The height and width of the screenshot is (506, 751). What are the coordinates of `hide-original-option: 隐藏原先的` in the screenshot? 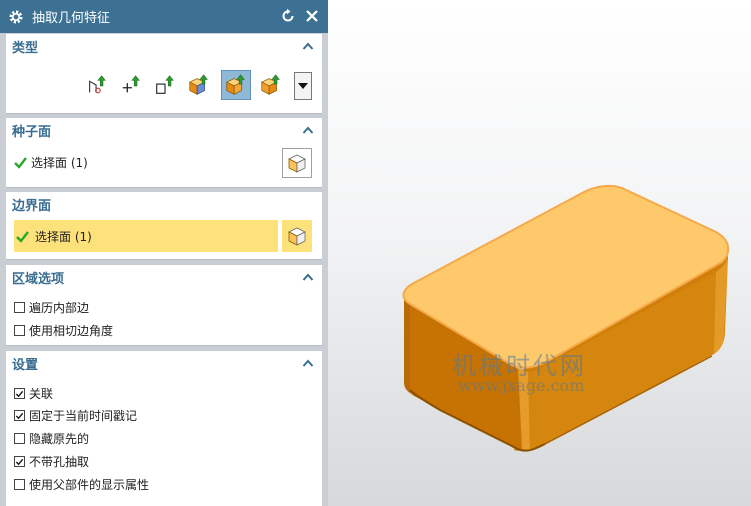 It's located at (51, 438).